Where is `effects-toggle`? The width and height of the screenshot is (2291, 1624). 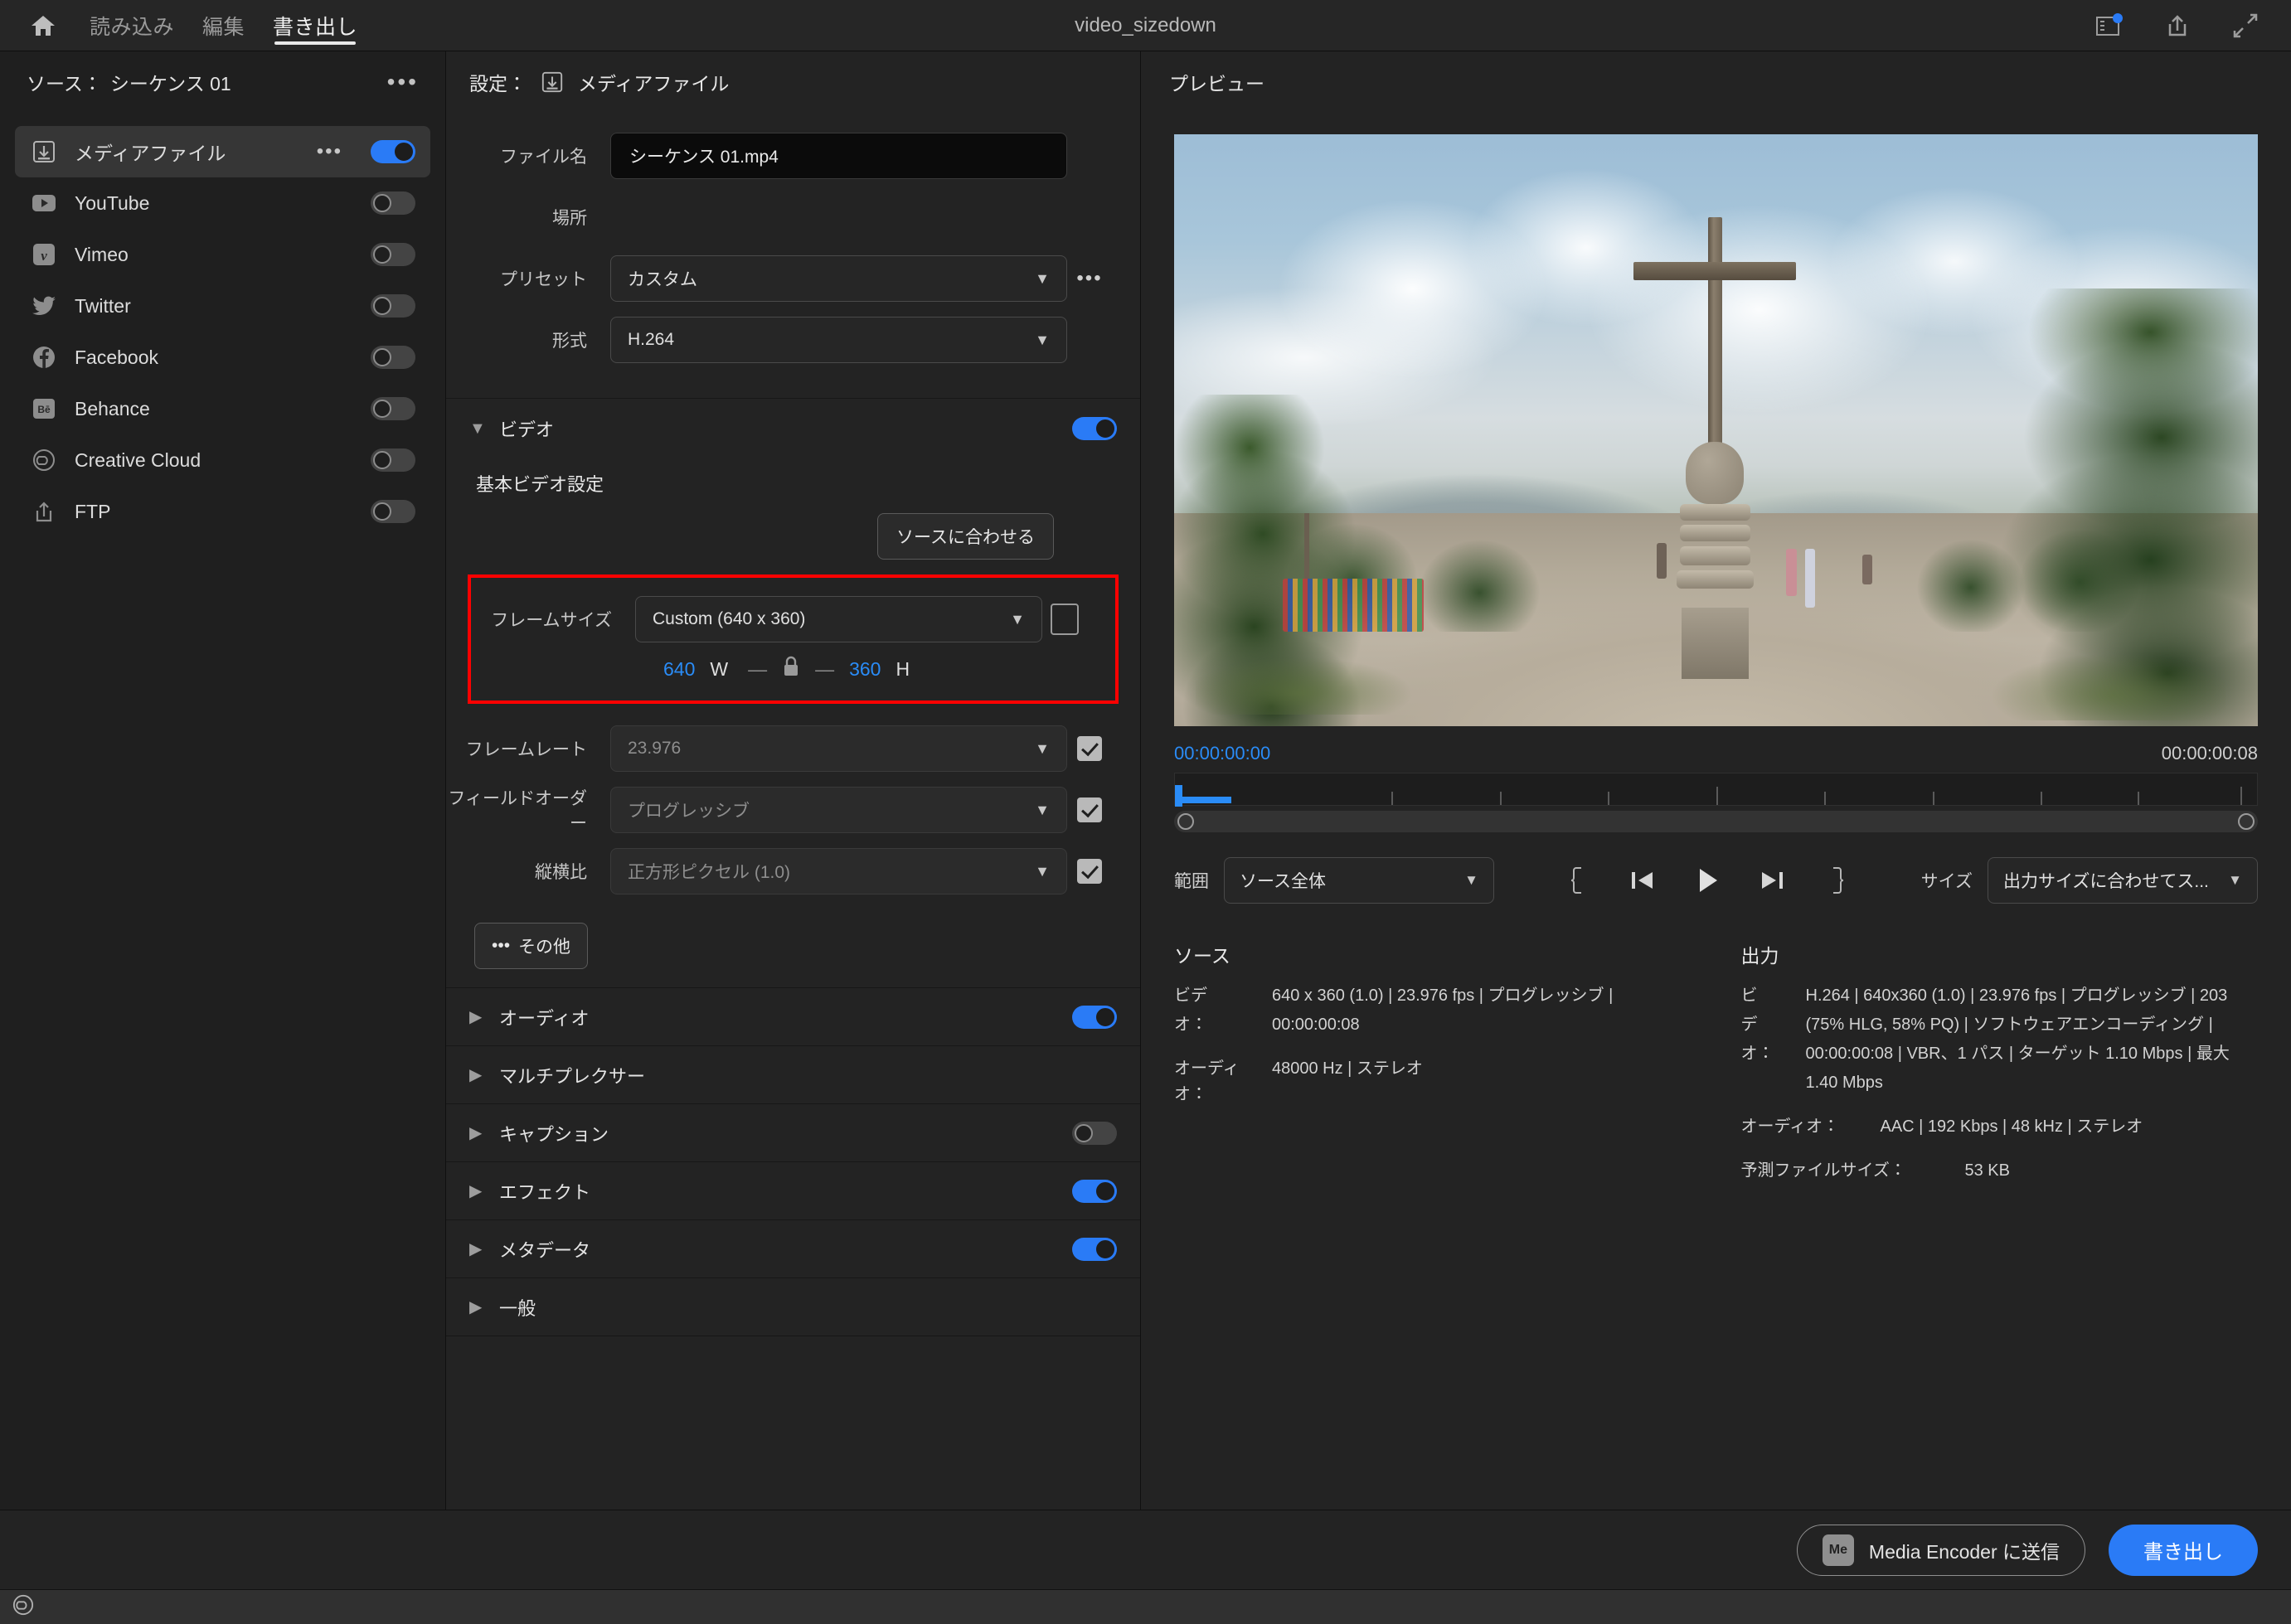
effects-toggle is located at coordinates (1095, 1191).